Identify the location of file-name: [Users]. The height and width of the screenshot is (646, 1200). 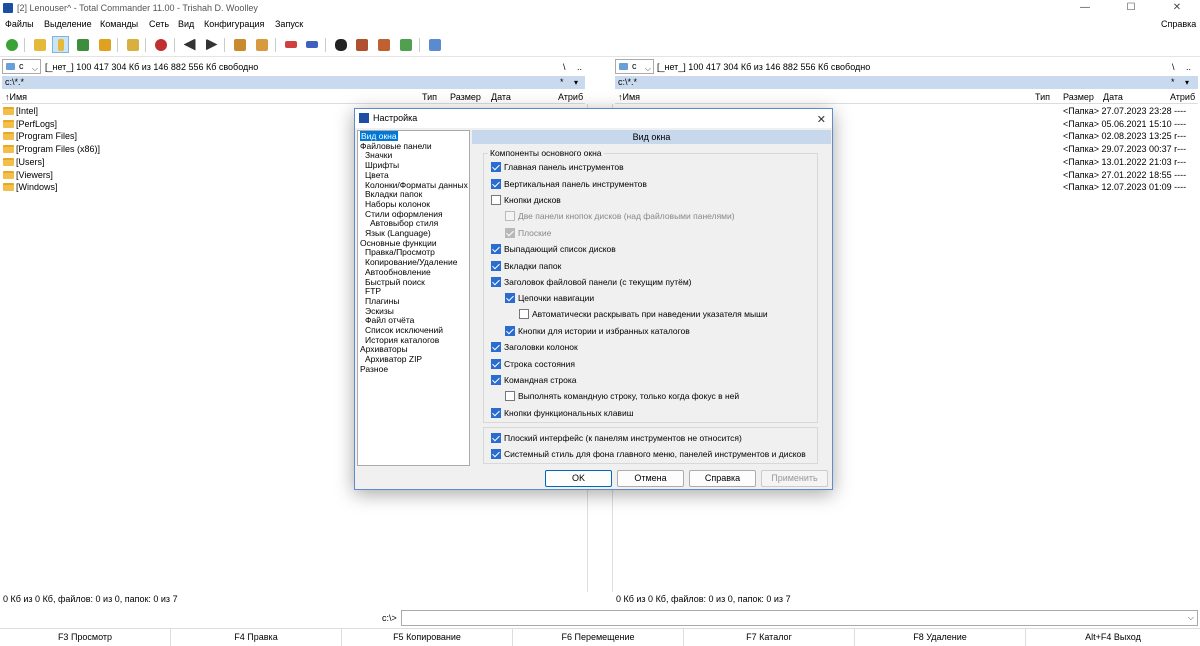
(30, 162).